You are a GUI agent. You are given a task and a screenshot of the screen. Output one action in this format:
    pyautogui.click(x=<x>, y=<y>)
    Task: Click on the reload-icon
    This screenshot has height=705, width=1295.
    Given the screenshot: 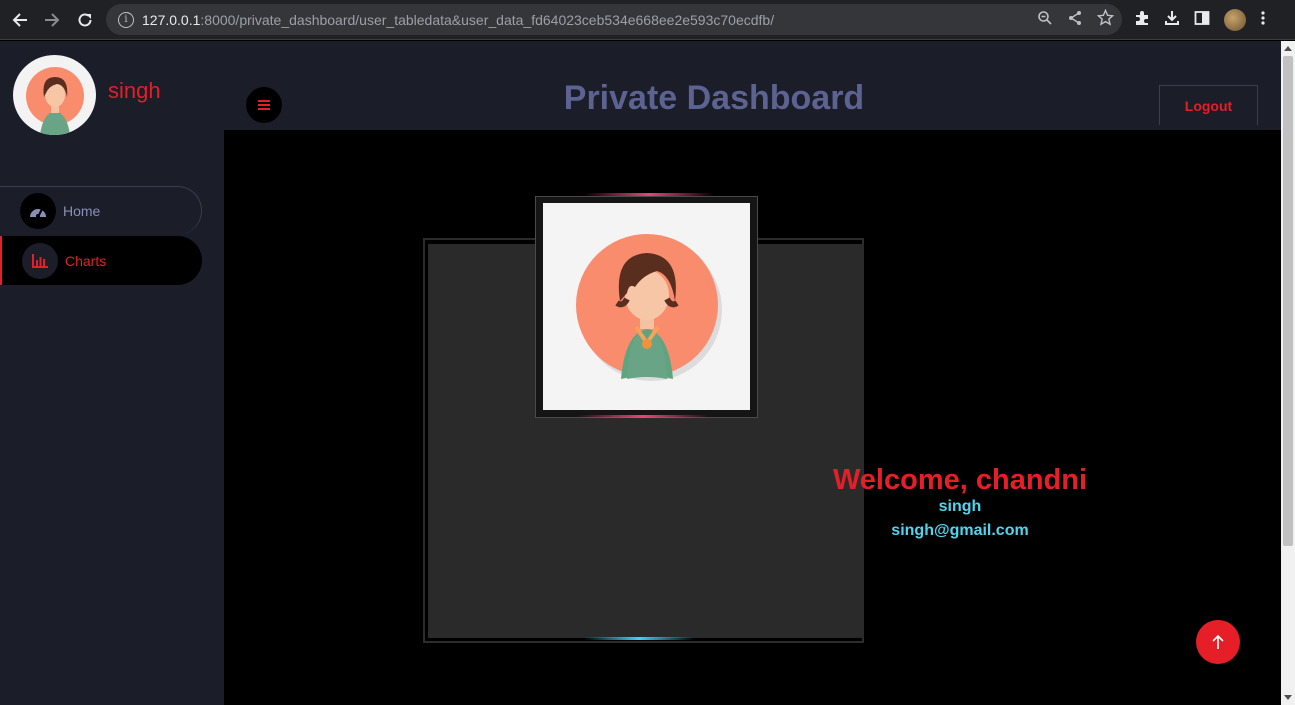 What is the action you would take?
    pyautogui.click(x=85, y=20)
    